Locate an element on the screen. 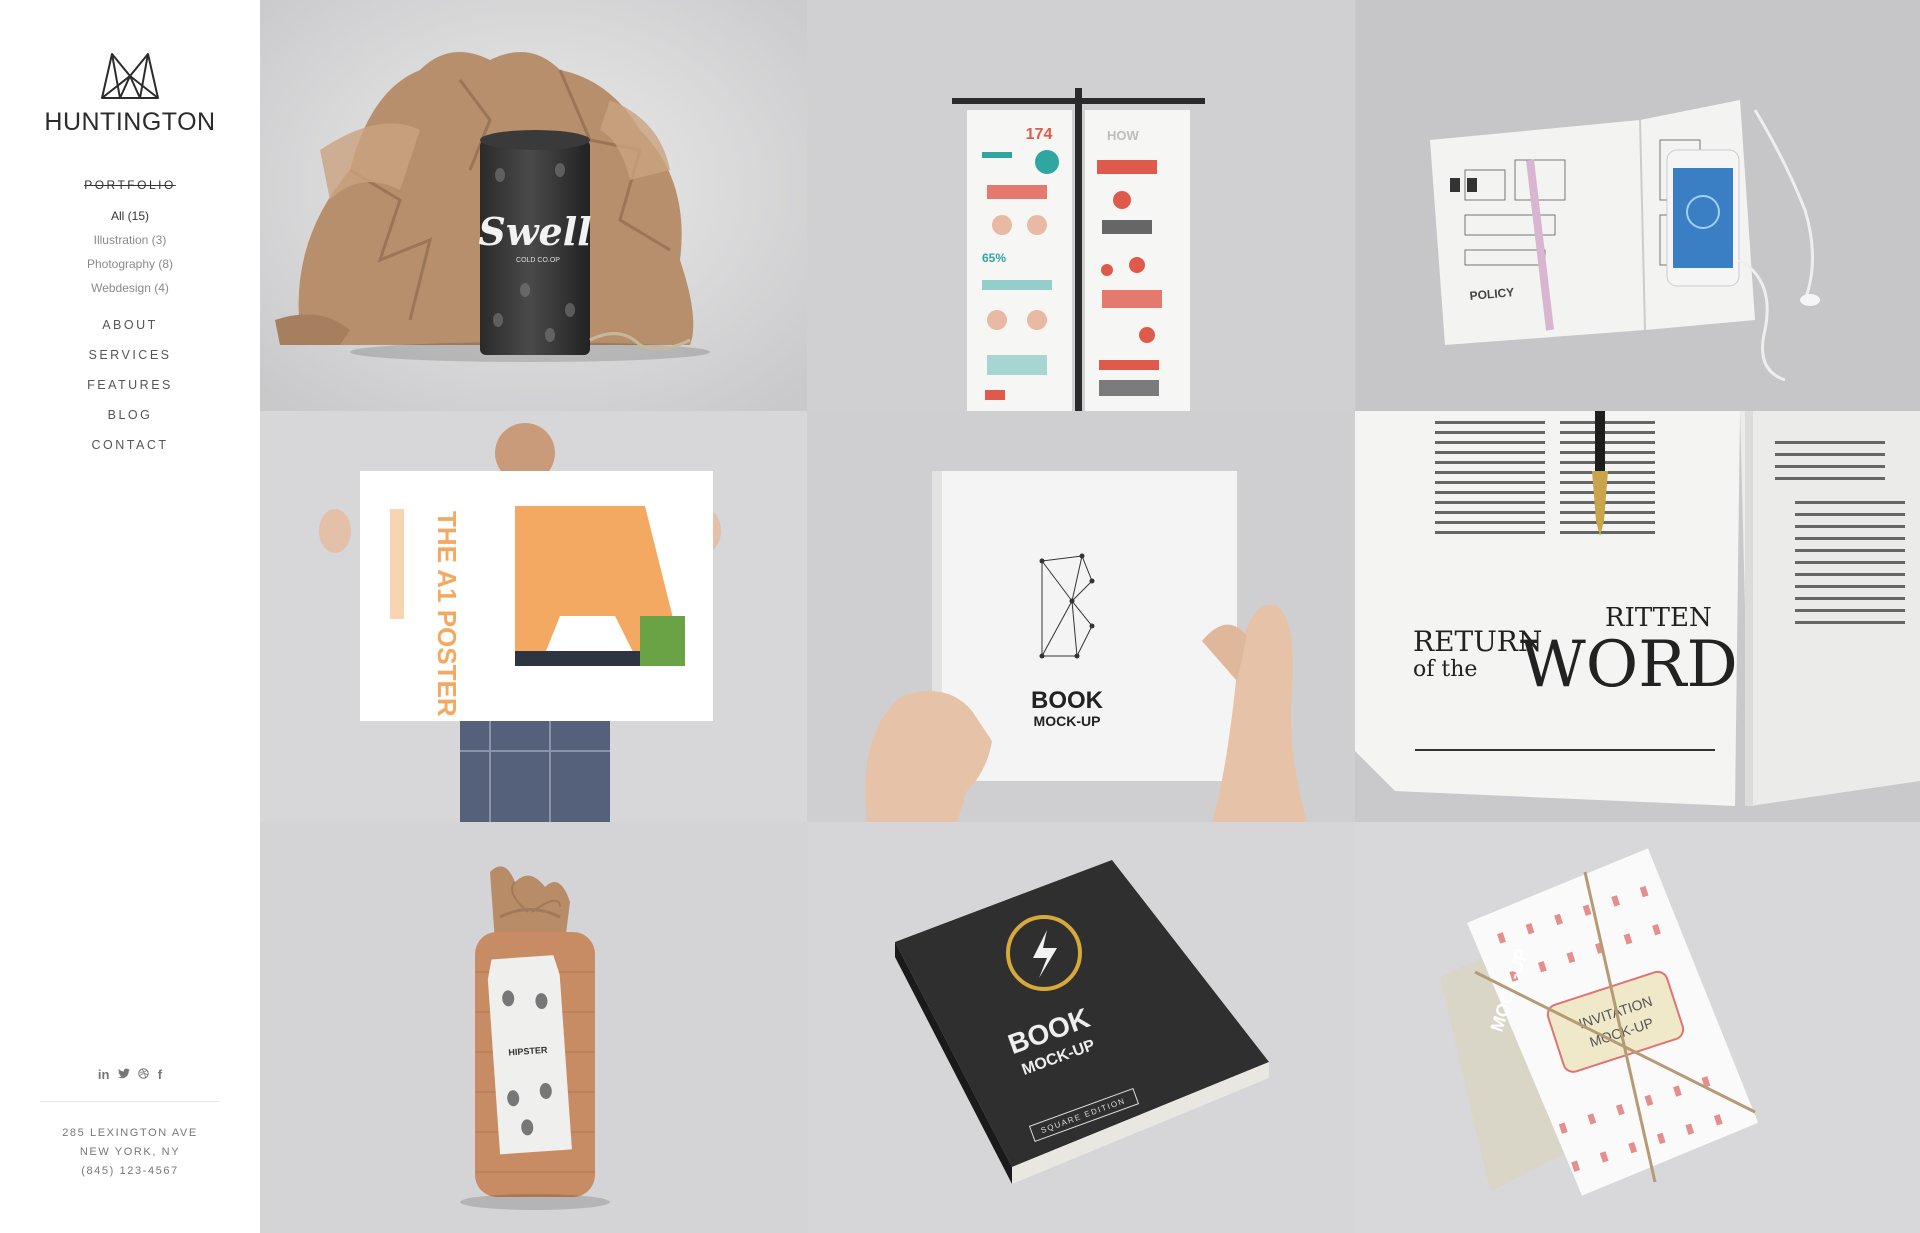 The height and width of the screenshot is (1233, 1920). poster-title: THE A1 POSTER is located at coordinates (447, 614).